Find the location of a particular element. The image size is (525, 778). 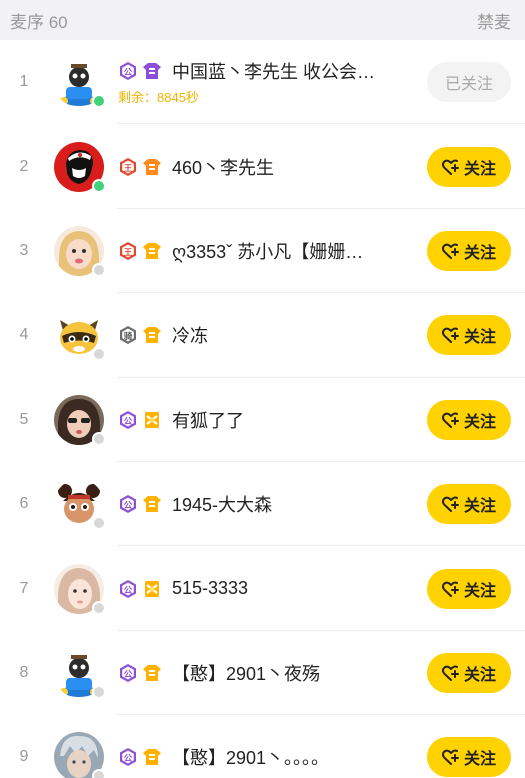

user-info: 骑 冷冻 is located at coordinates (265, 335).